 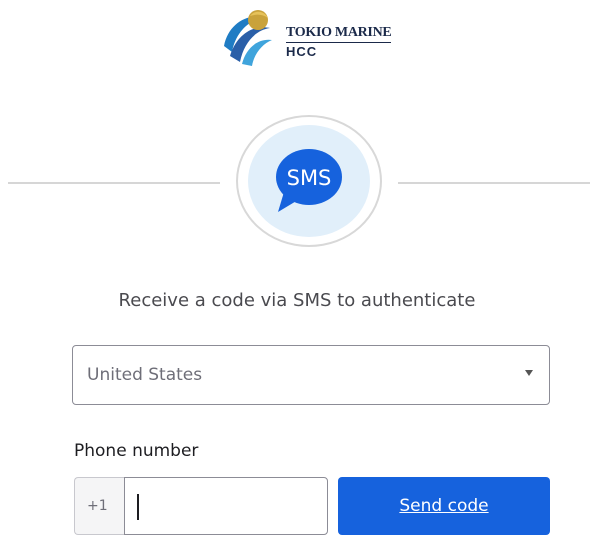 I want to click on country-code-prefix: +1, so click(x=100, y=506).